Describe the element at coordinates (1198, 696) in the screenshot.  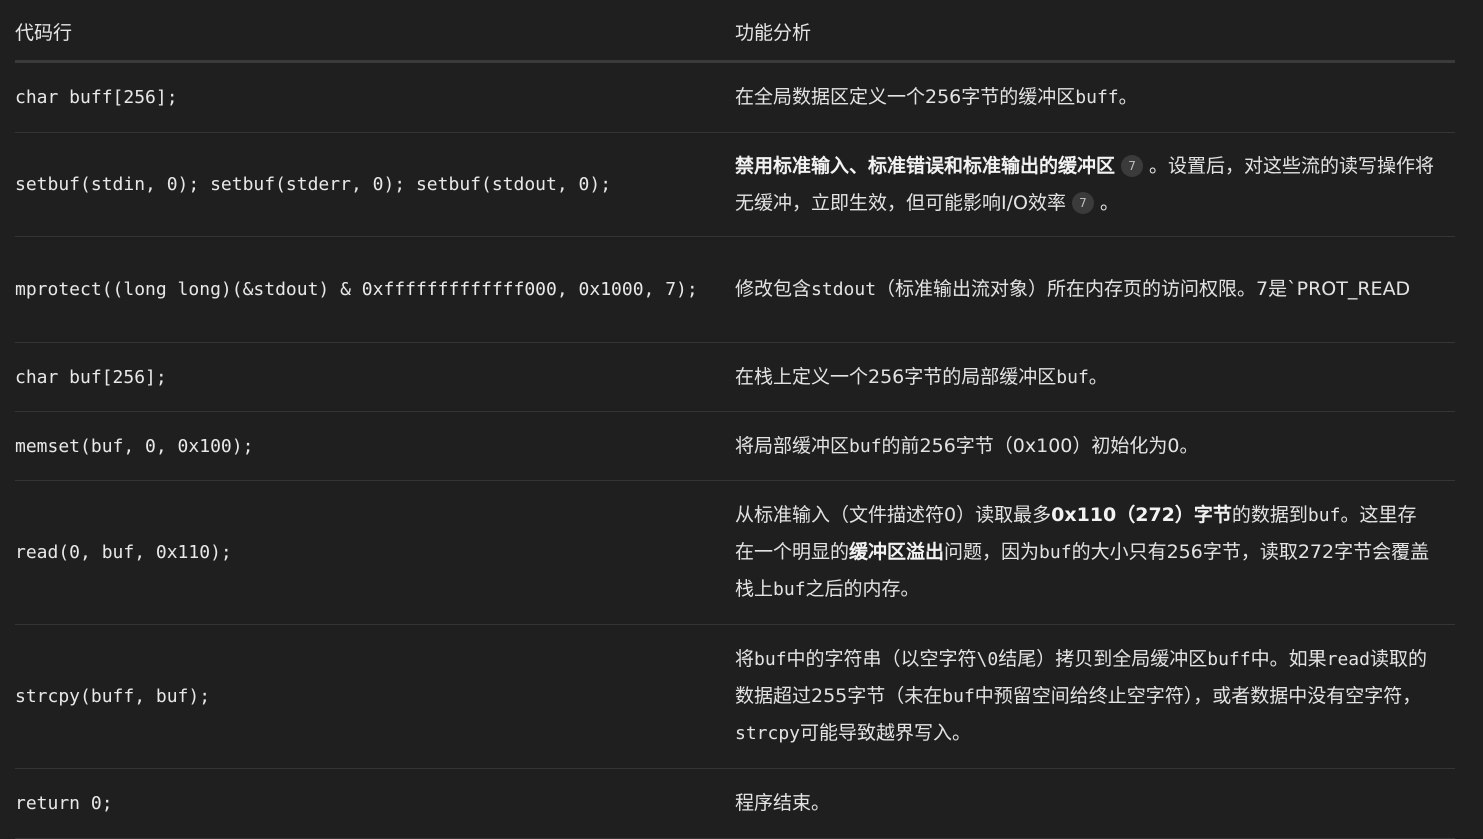
I see `desc-text: 中预留空间给终止空字符），或者数据中没有空字符，` at that location.